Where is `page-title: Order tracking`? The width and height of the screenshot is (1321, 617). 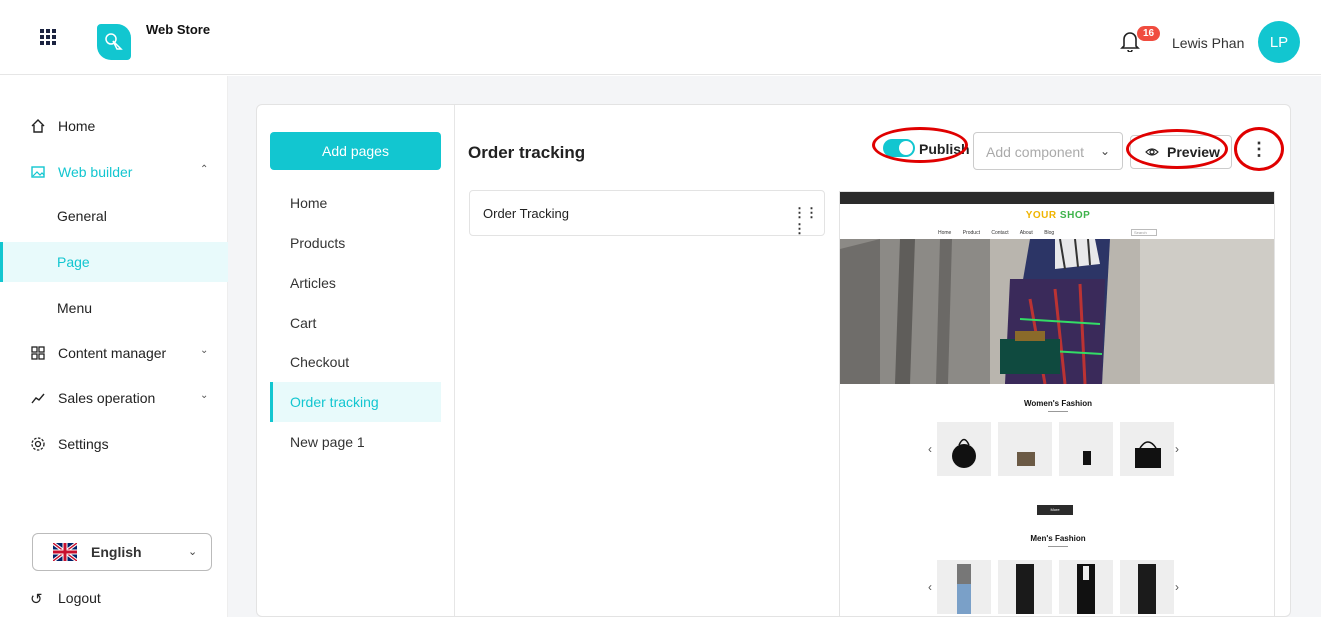
page-title: Order tracking is located at coordinates (527, 152).